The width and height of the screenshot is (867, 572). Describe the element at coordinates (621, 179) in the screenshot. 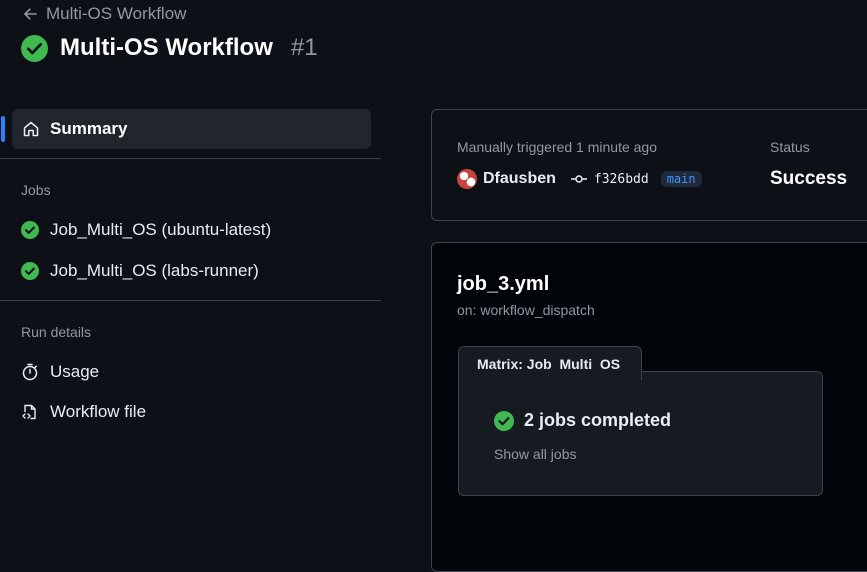

I see `commit-sha-link: f326bdd` at that location.